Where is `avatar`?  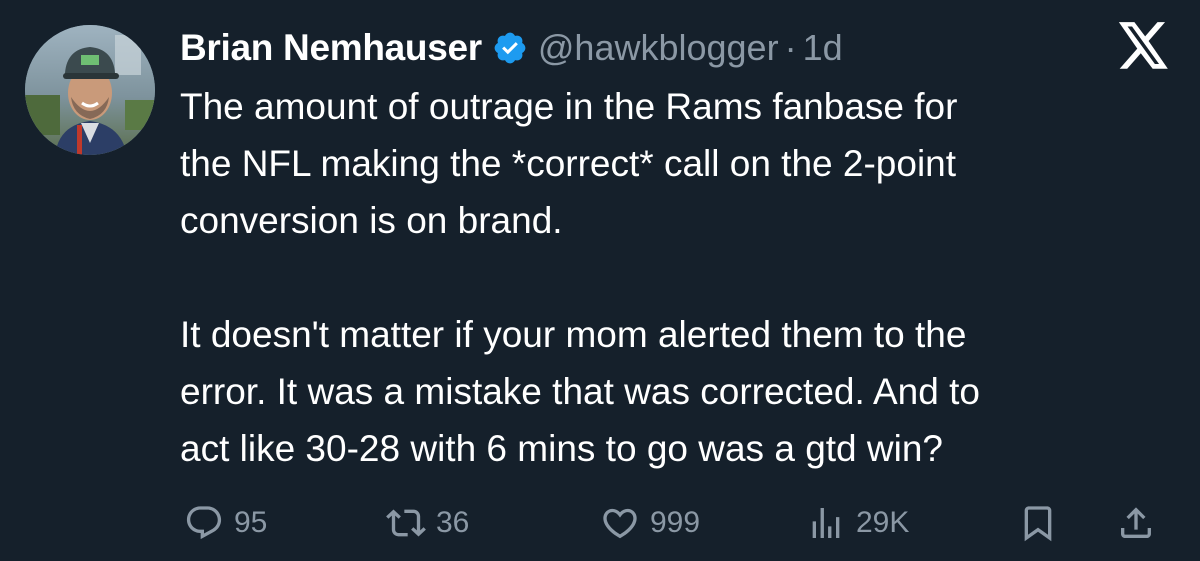
avatar is located at coordinates (90, 90).